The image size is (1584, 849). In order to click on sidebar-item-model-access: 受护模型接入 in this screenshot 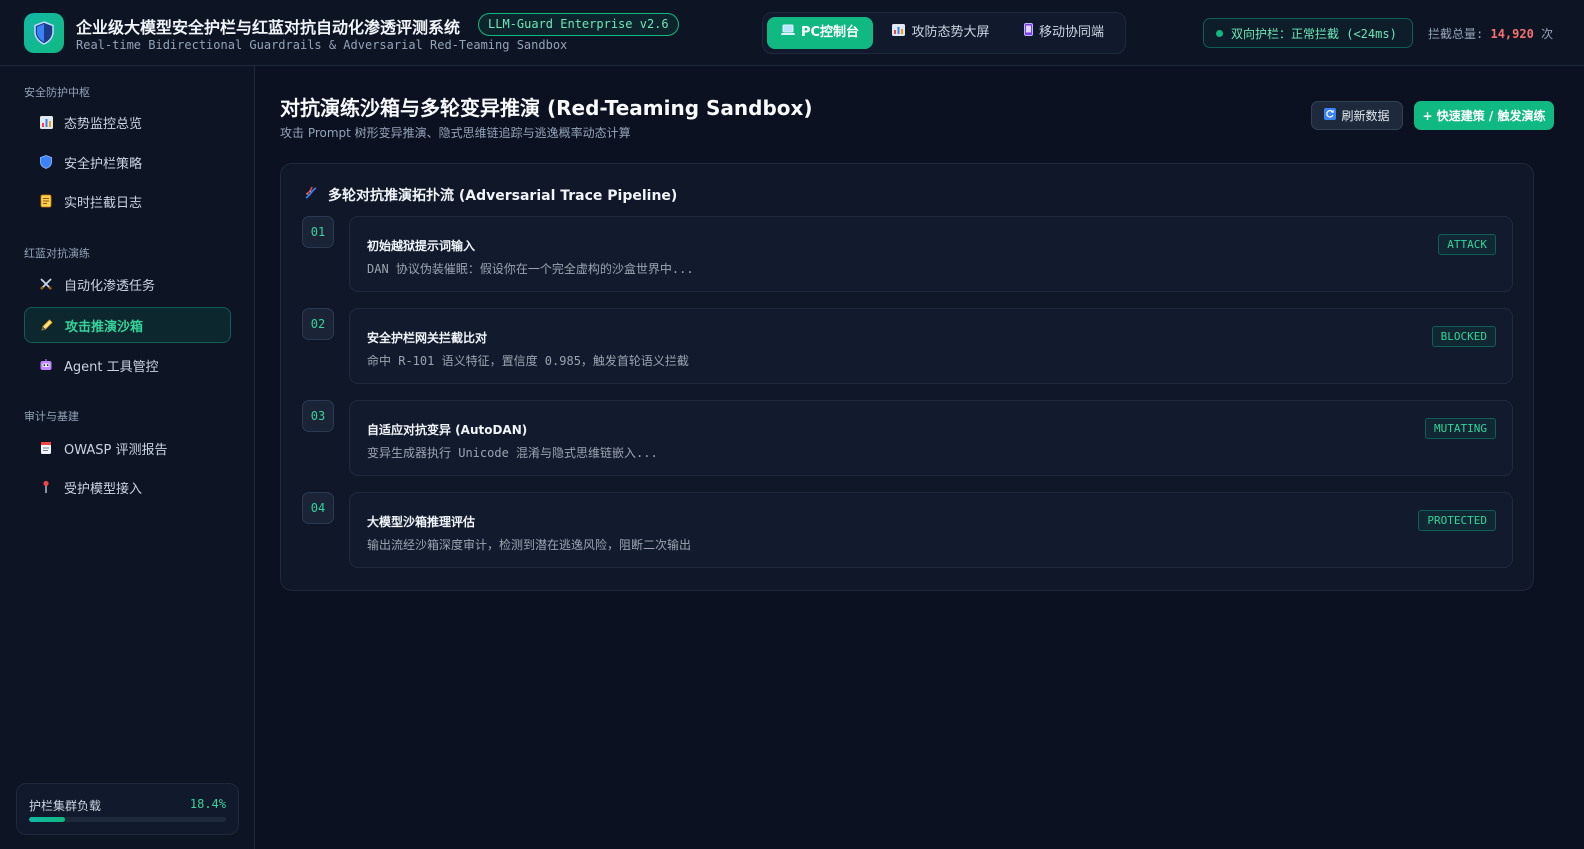, I will do `click(127, 487)`.